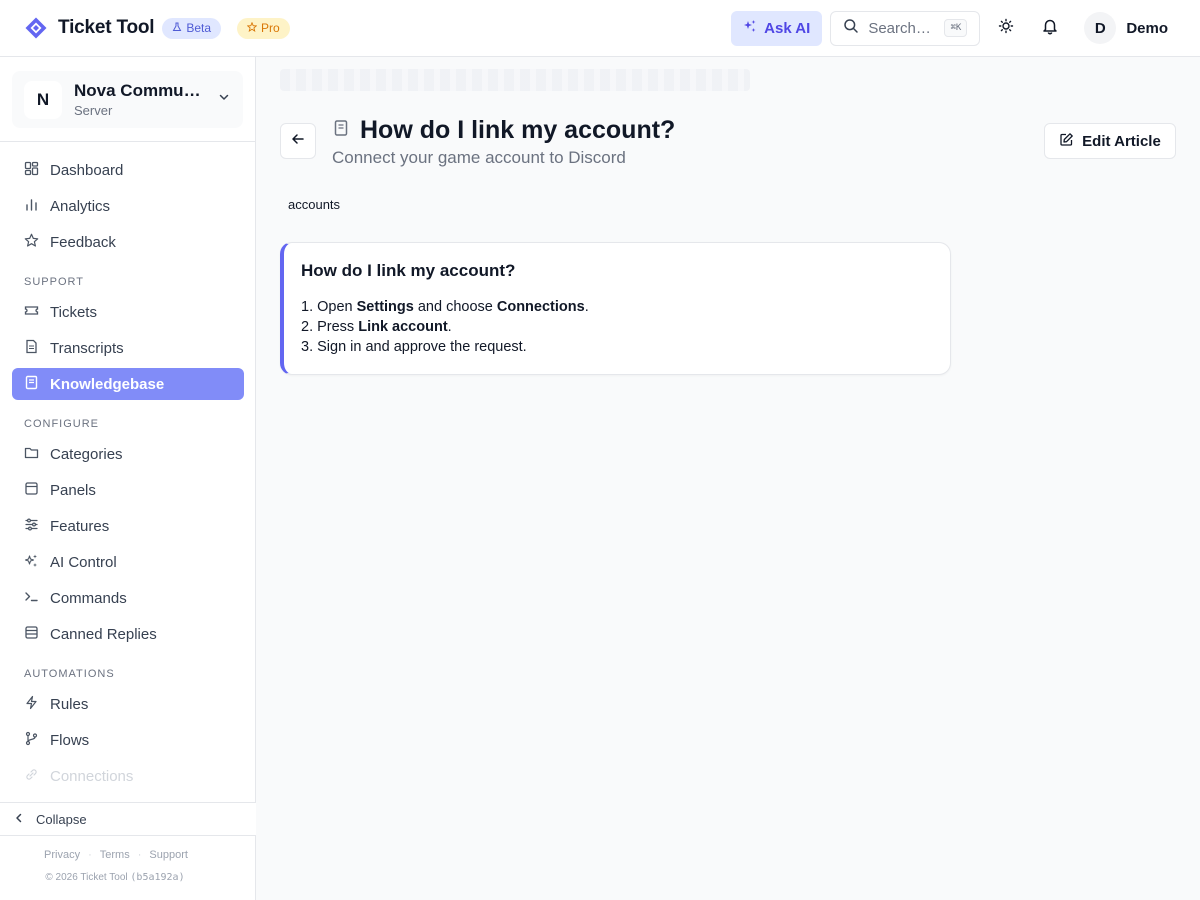 The width and height of the screenshot is (1200, 900). I want to click on collapse-button: Collapse, so click(128, 819).